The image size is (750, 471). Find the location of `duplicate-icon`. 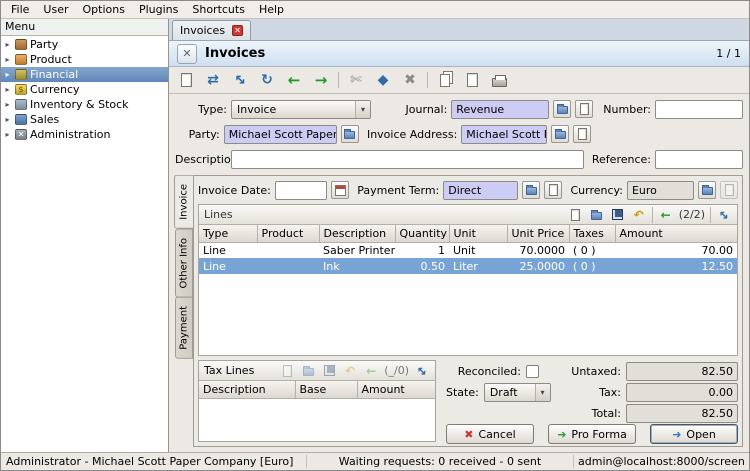

duplicate-icon is located at coordinates (445, 80).